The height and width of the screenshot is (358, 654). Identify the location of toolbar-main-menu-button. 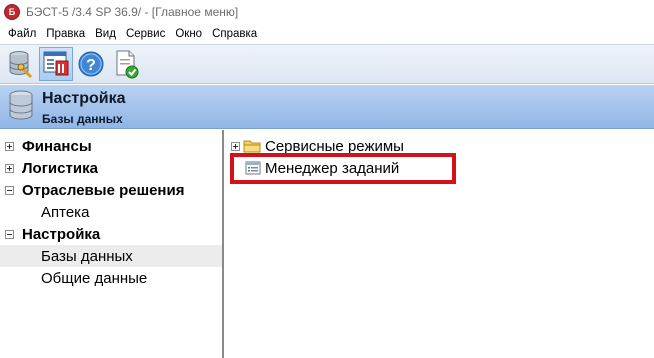
(56, 64).